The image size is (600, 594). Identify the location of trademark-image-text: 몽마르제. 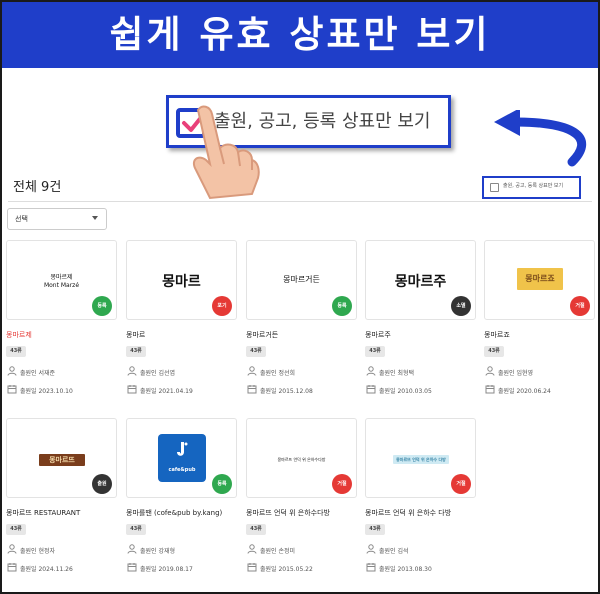
(61, 277).